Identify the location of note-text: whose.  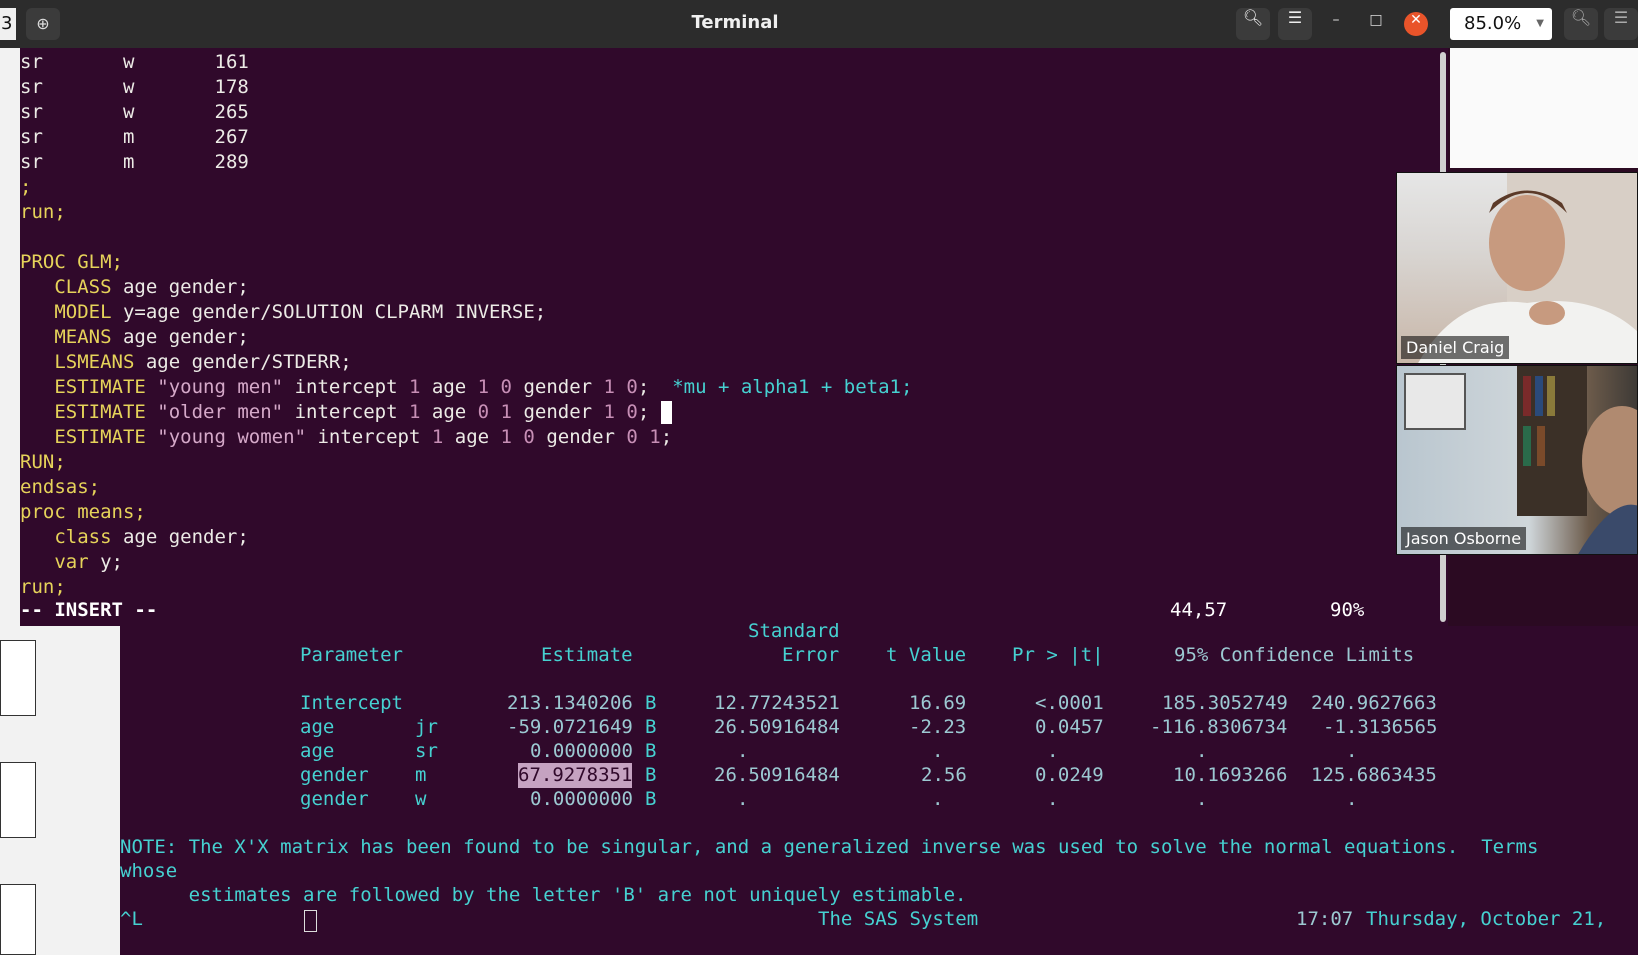
(149, 871).